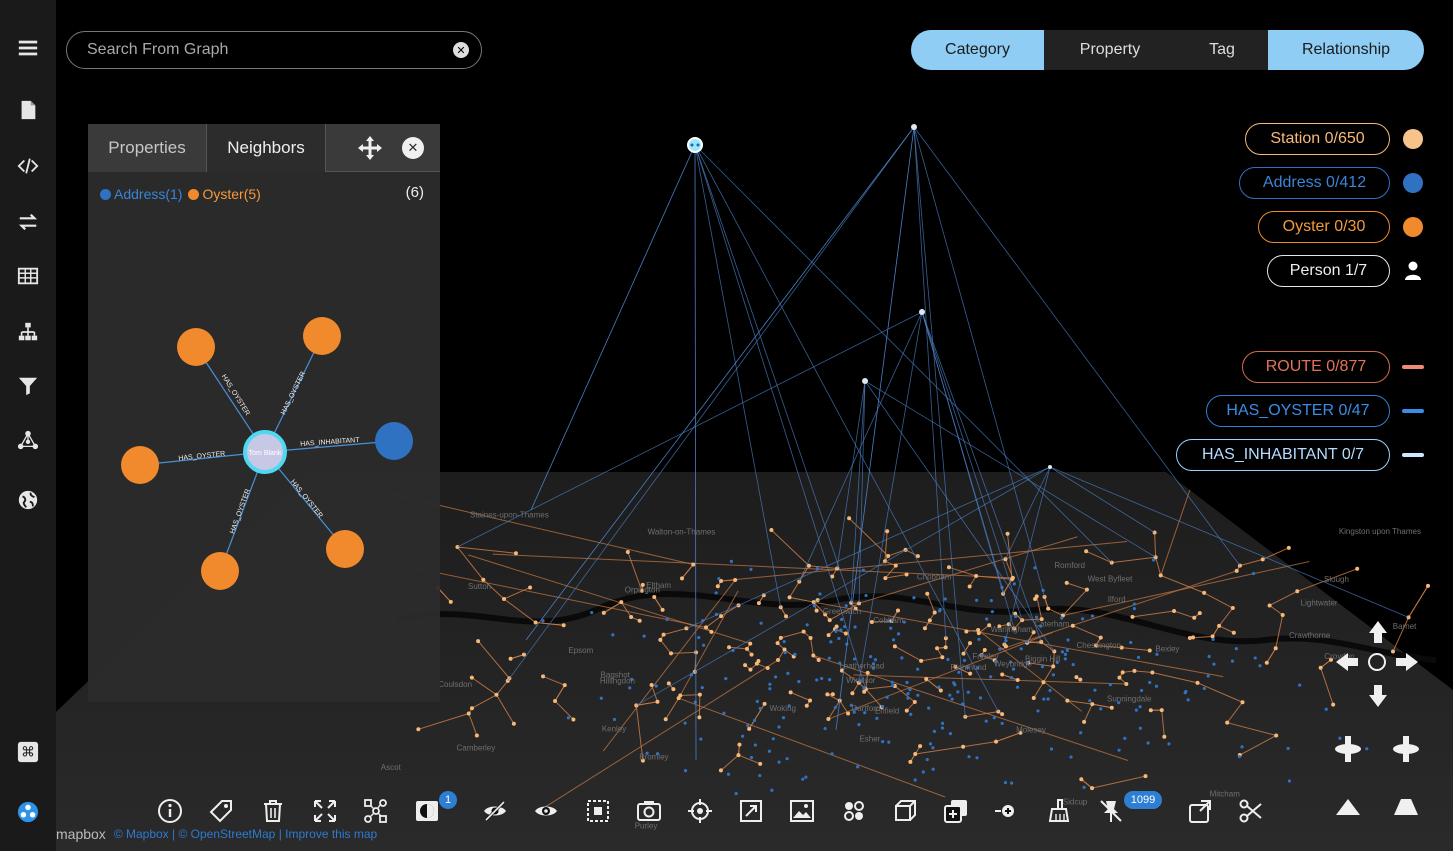 The image size is (1453, 851). I want to click on pan-up-icon, so click(1378, 632).